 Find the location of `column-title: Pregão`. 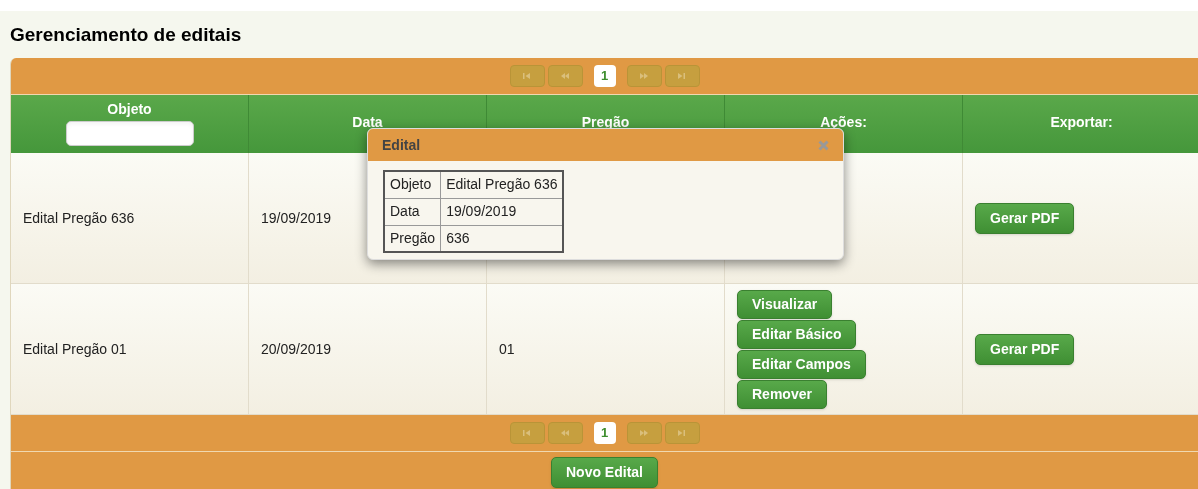

column-title: Pregão is located at coordinates (605, 122).